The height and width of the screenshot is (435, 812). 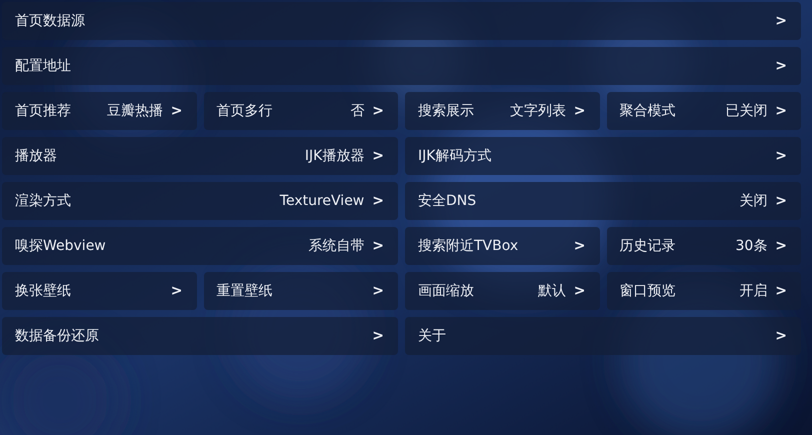 I want to click on setting-value: 文字列表, so click(x=538, y=111).